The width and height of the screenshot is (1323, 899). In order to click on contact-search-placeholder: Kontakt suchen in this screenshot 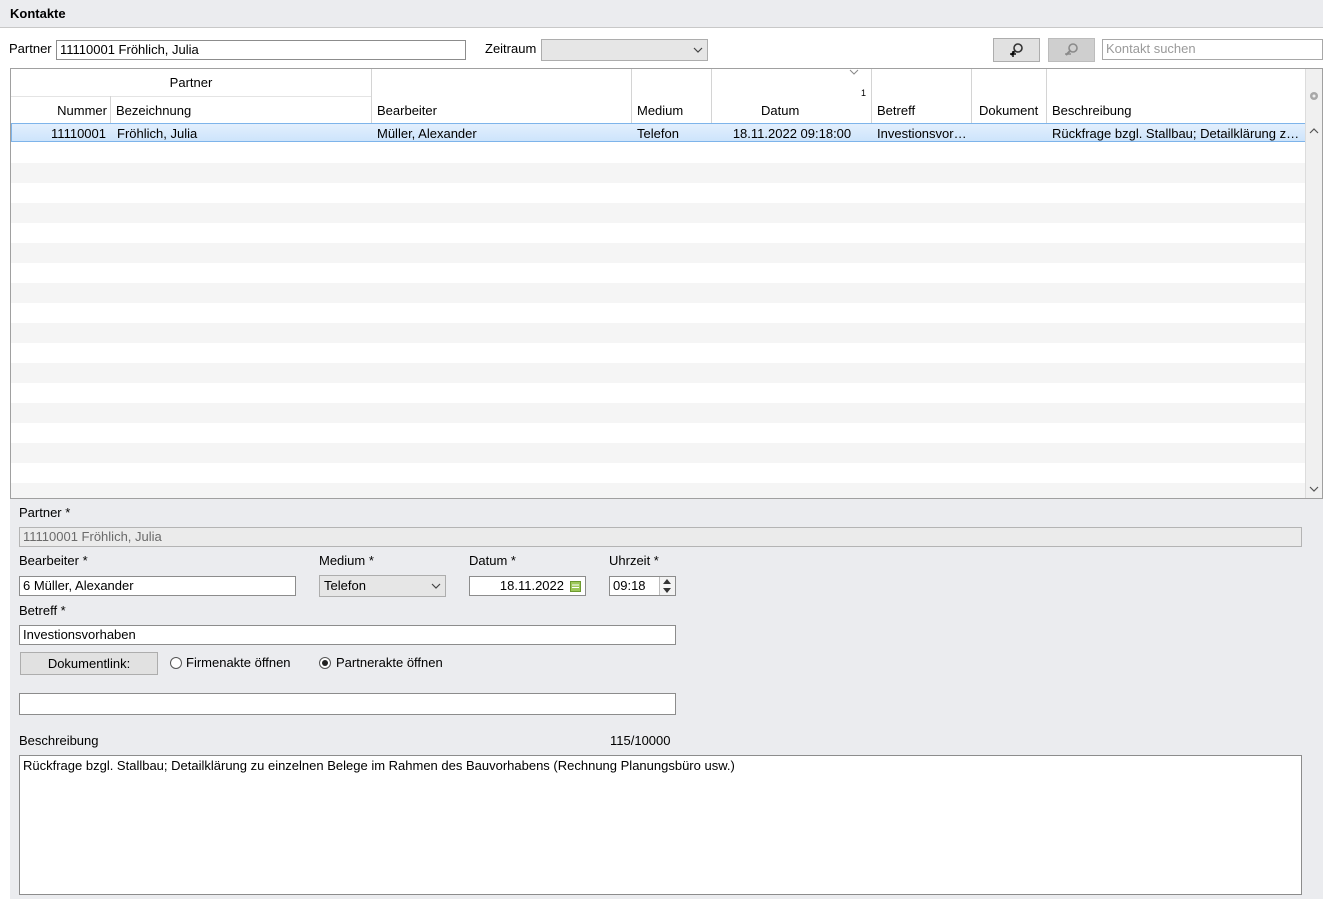, I will do `click(1151, 48)`.